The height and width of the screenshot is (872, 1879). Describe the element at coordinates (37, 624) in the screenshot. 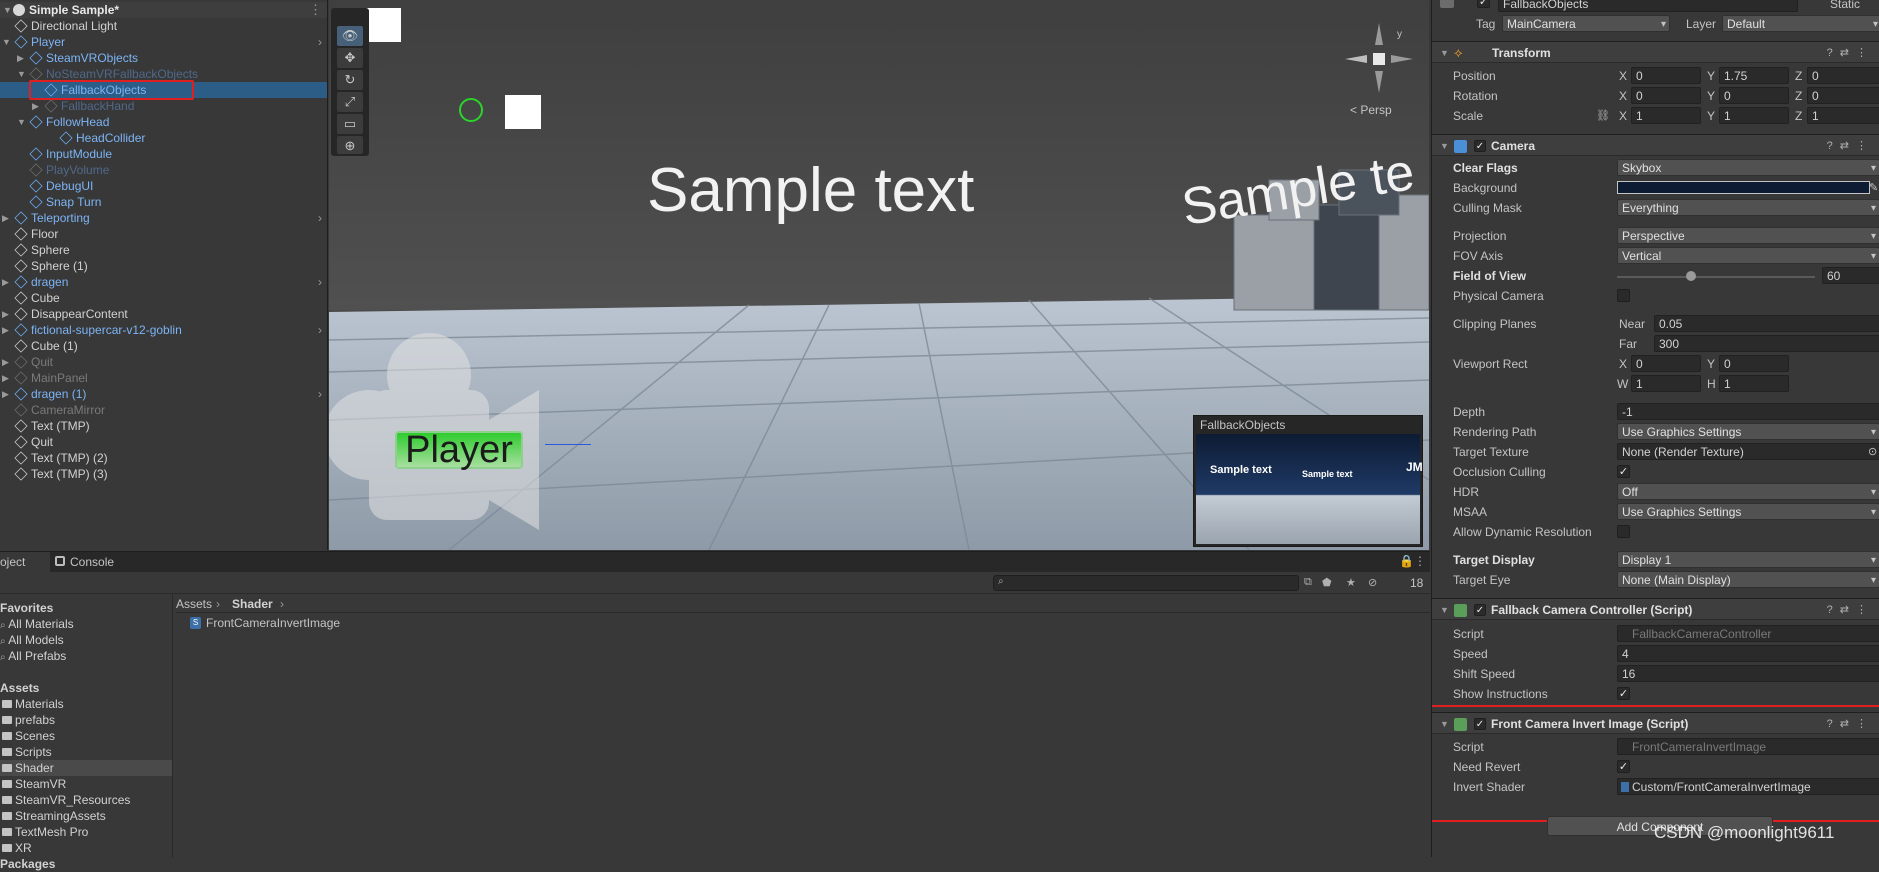

I see `favorite-item: ⌕ All Materials` at that location.